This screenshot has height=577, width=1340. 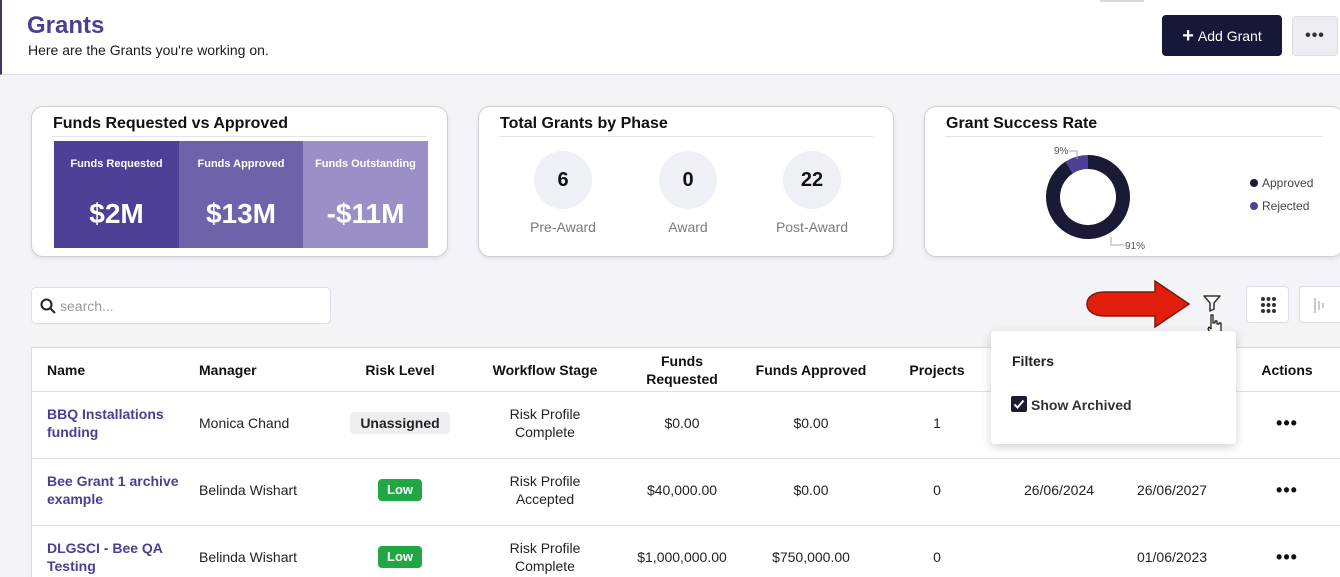 I want to click on rejected-dot, so click(x=1254, y=206).